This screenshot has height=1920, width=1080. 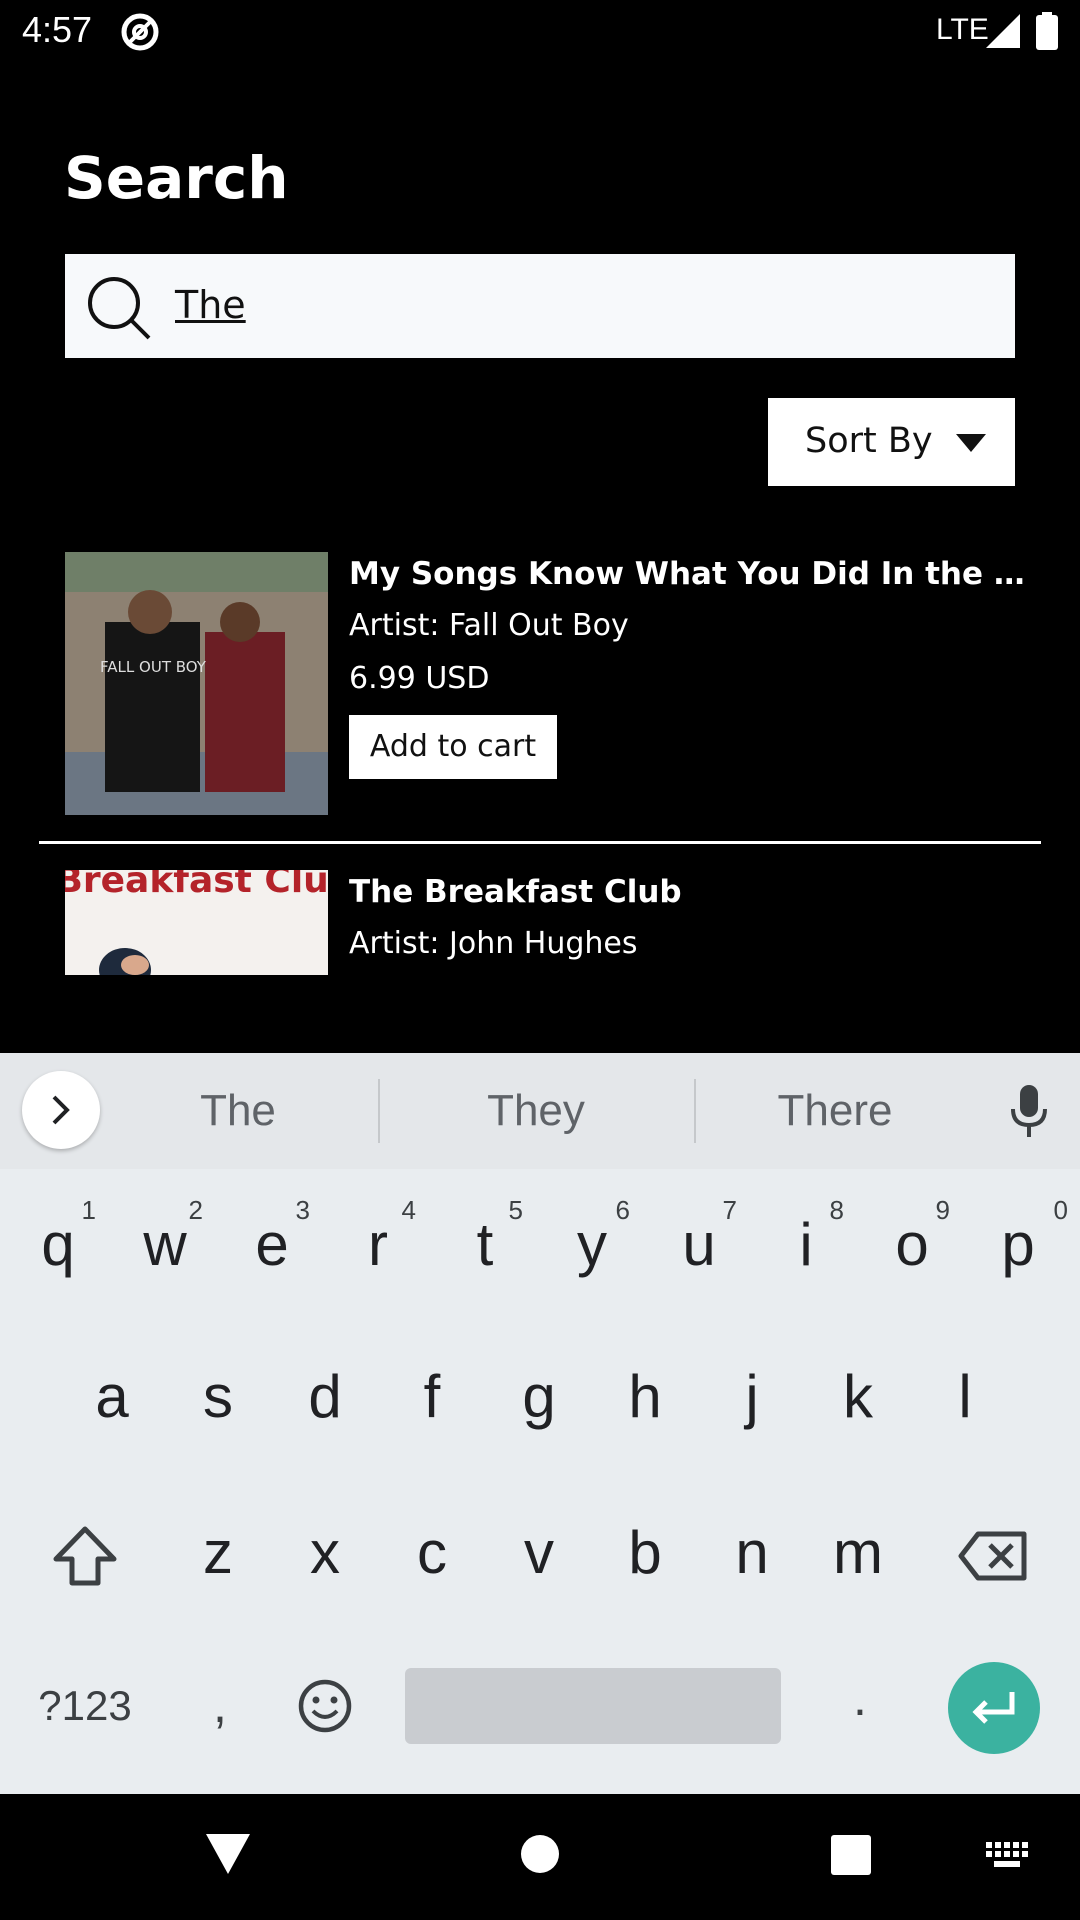 What do you see at coordinates (1029, 1111) in the screenshot?
I see `microphone-icon` at bounding box center [1029, 1111].